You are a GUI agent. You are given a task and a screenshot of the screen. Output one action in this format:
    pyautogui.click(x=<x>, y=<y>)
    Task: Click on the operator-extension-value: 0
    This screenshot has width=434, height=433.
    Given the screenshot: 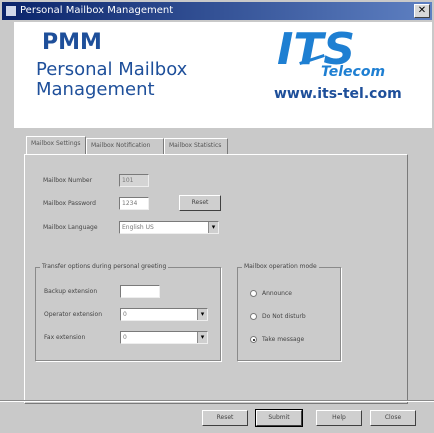 What is the action you would take?
    pyautogui.click(x=125, y=314)
    